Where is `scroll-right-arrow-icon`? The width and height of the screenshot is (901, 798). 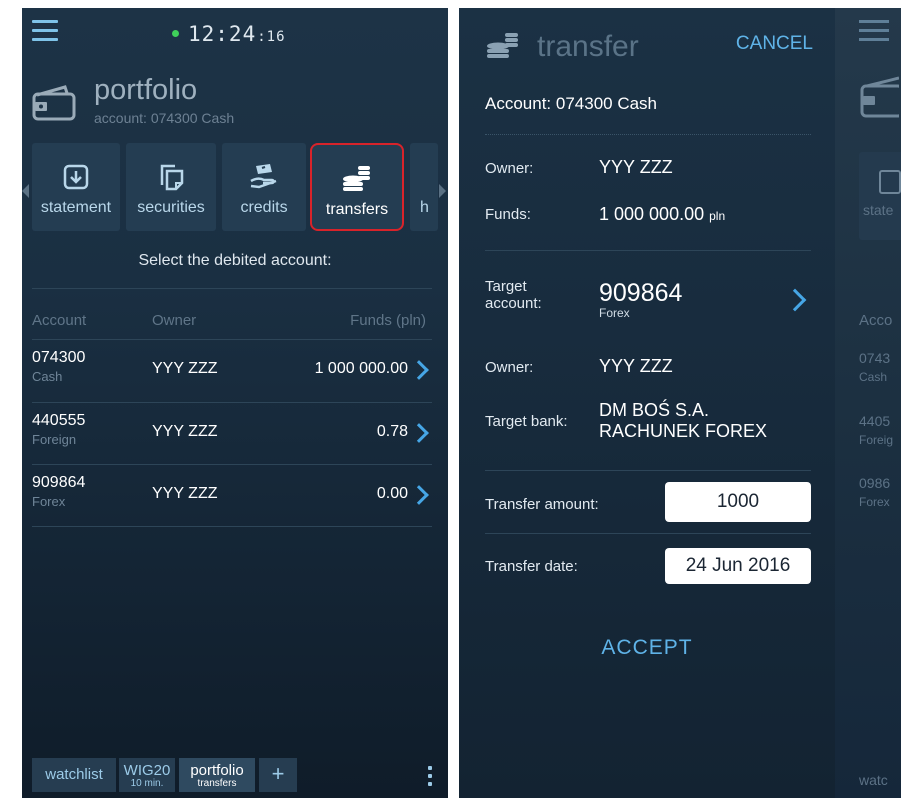 scroll-right-arrow-icon is located at coordinates (442, 191).